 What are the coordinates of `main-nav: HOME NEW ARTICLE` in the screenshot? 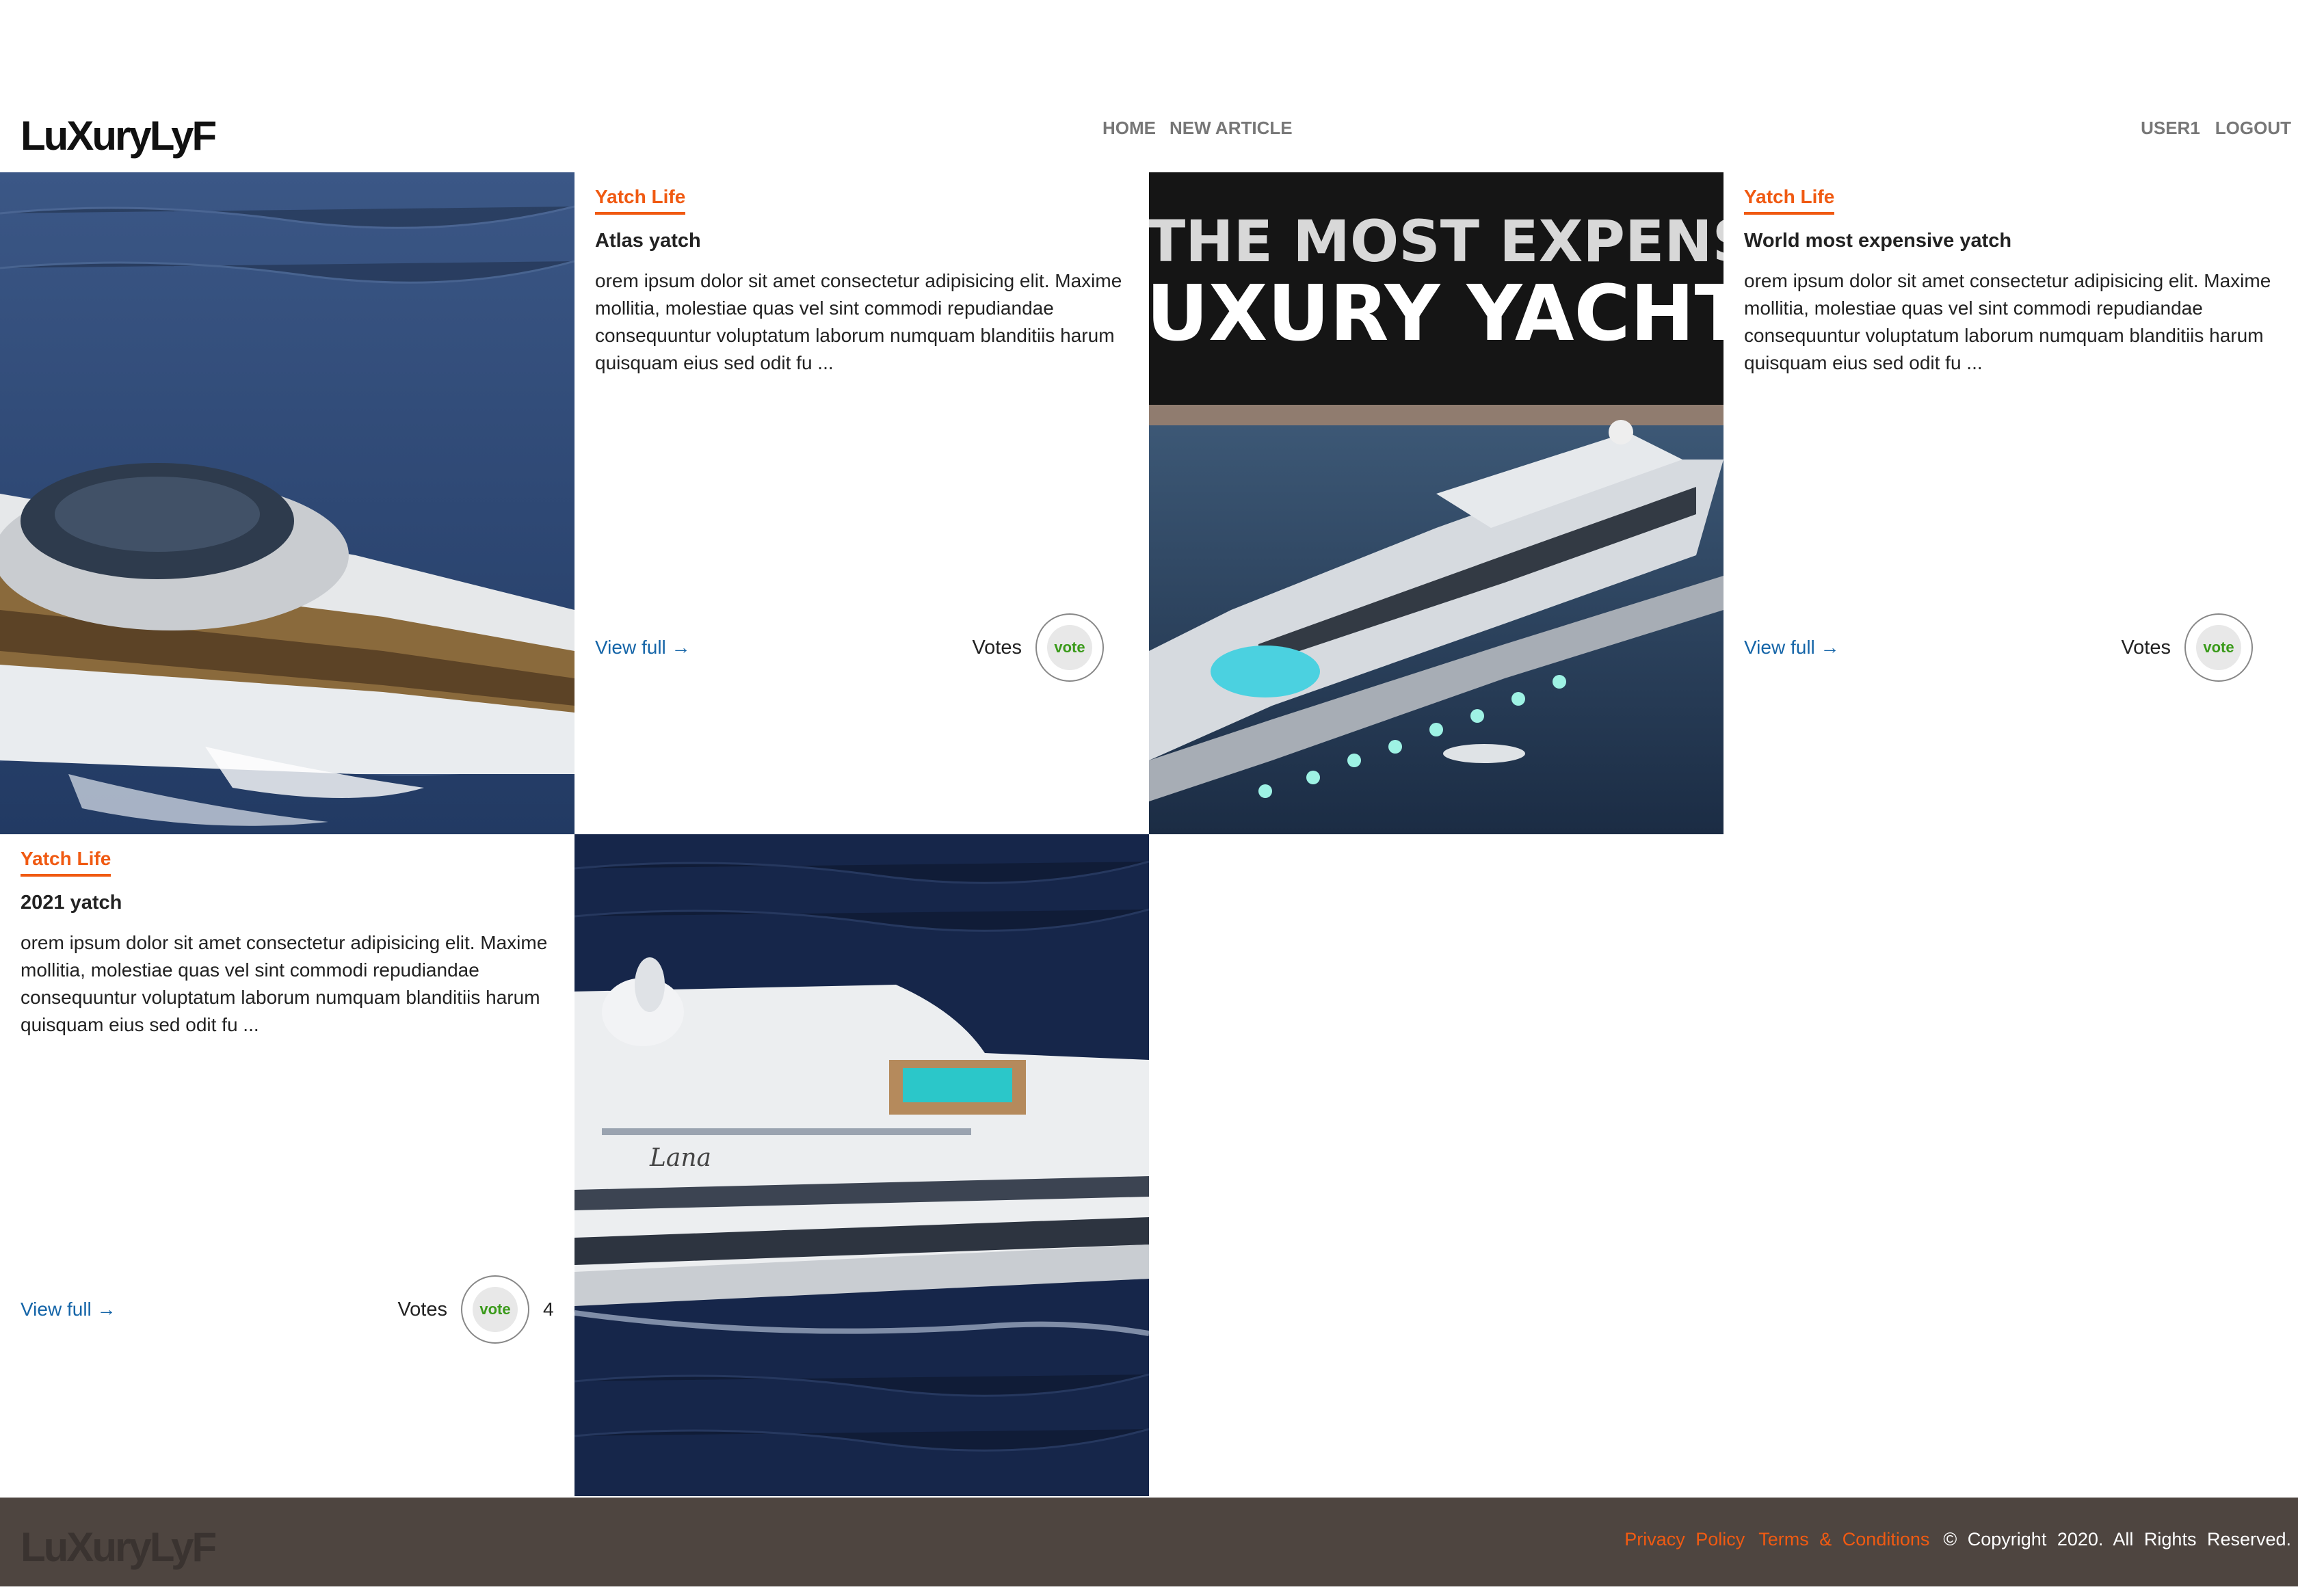 It's located at (1197, 128).